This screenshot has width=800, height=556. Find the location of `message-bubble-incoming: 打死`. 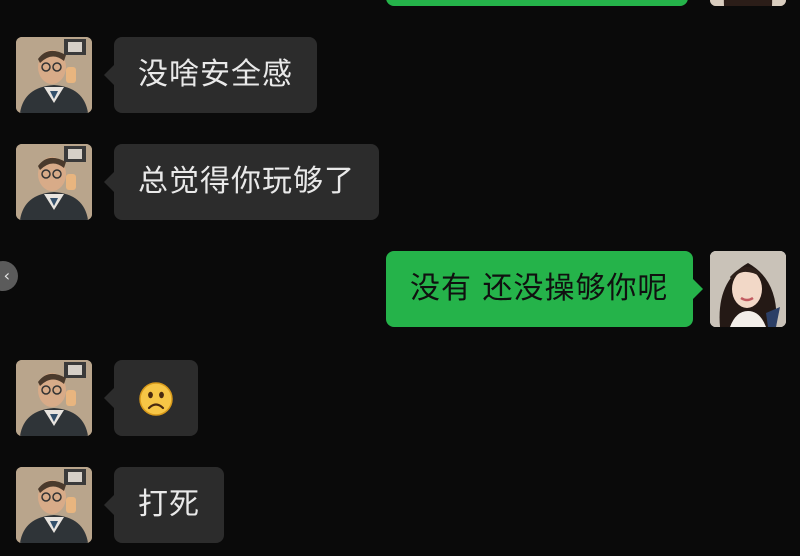

message-bubble-incoming: 打死 is located at coordinates (164, 505).